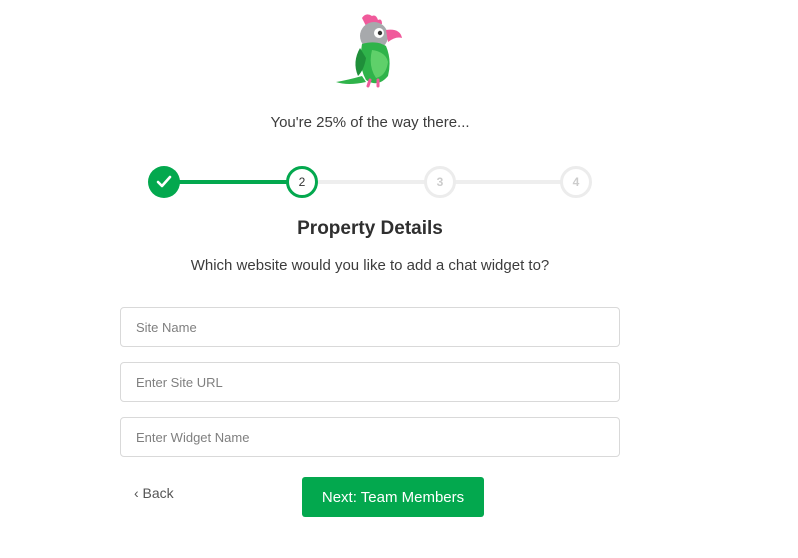 The image size is (798, 558). What do you see at coordinates (370, 382) in the screenshot?
I see `site-url-input` at bounding box center [370, 382].